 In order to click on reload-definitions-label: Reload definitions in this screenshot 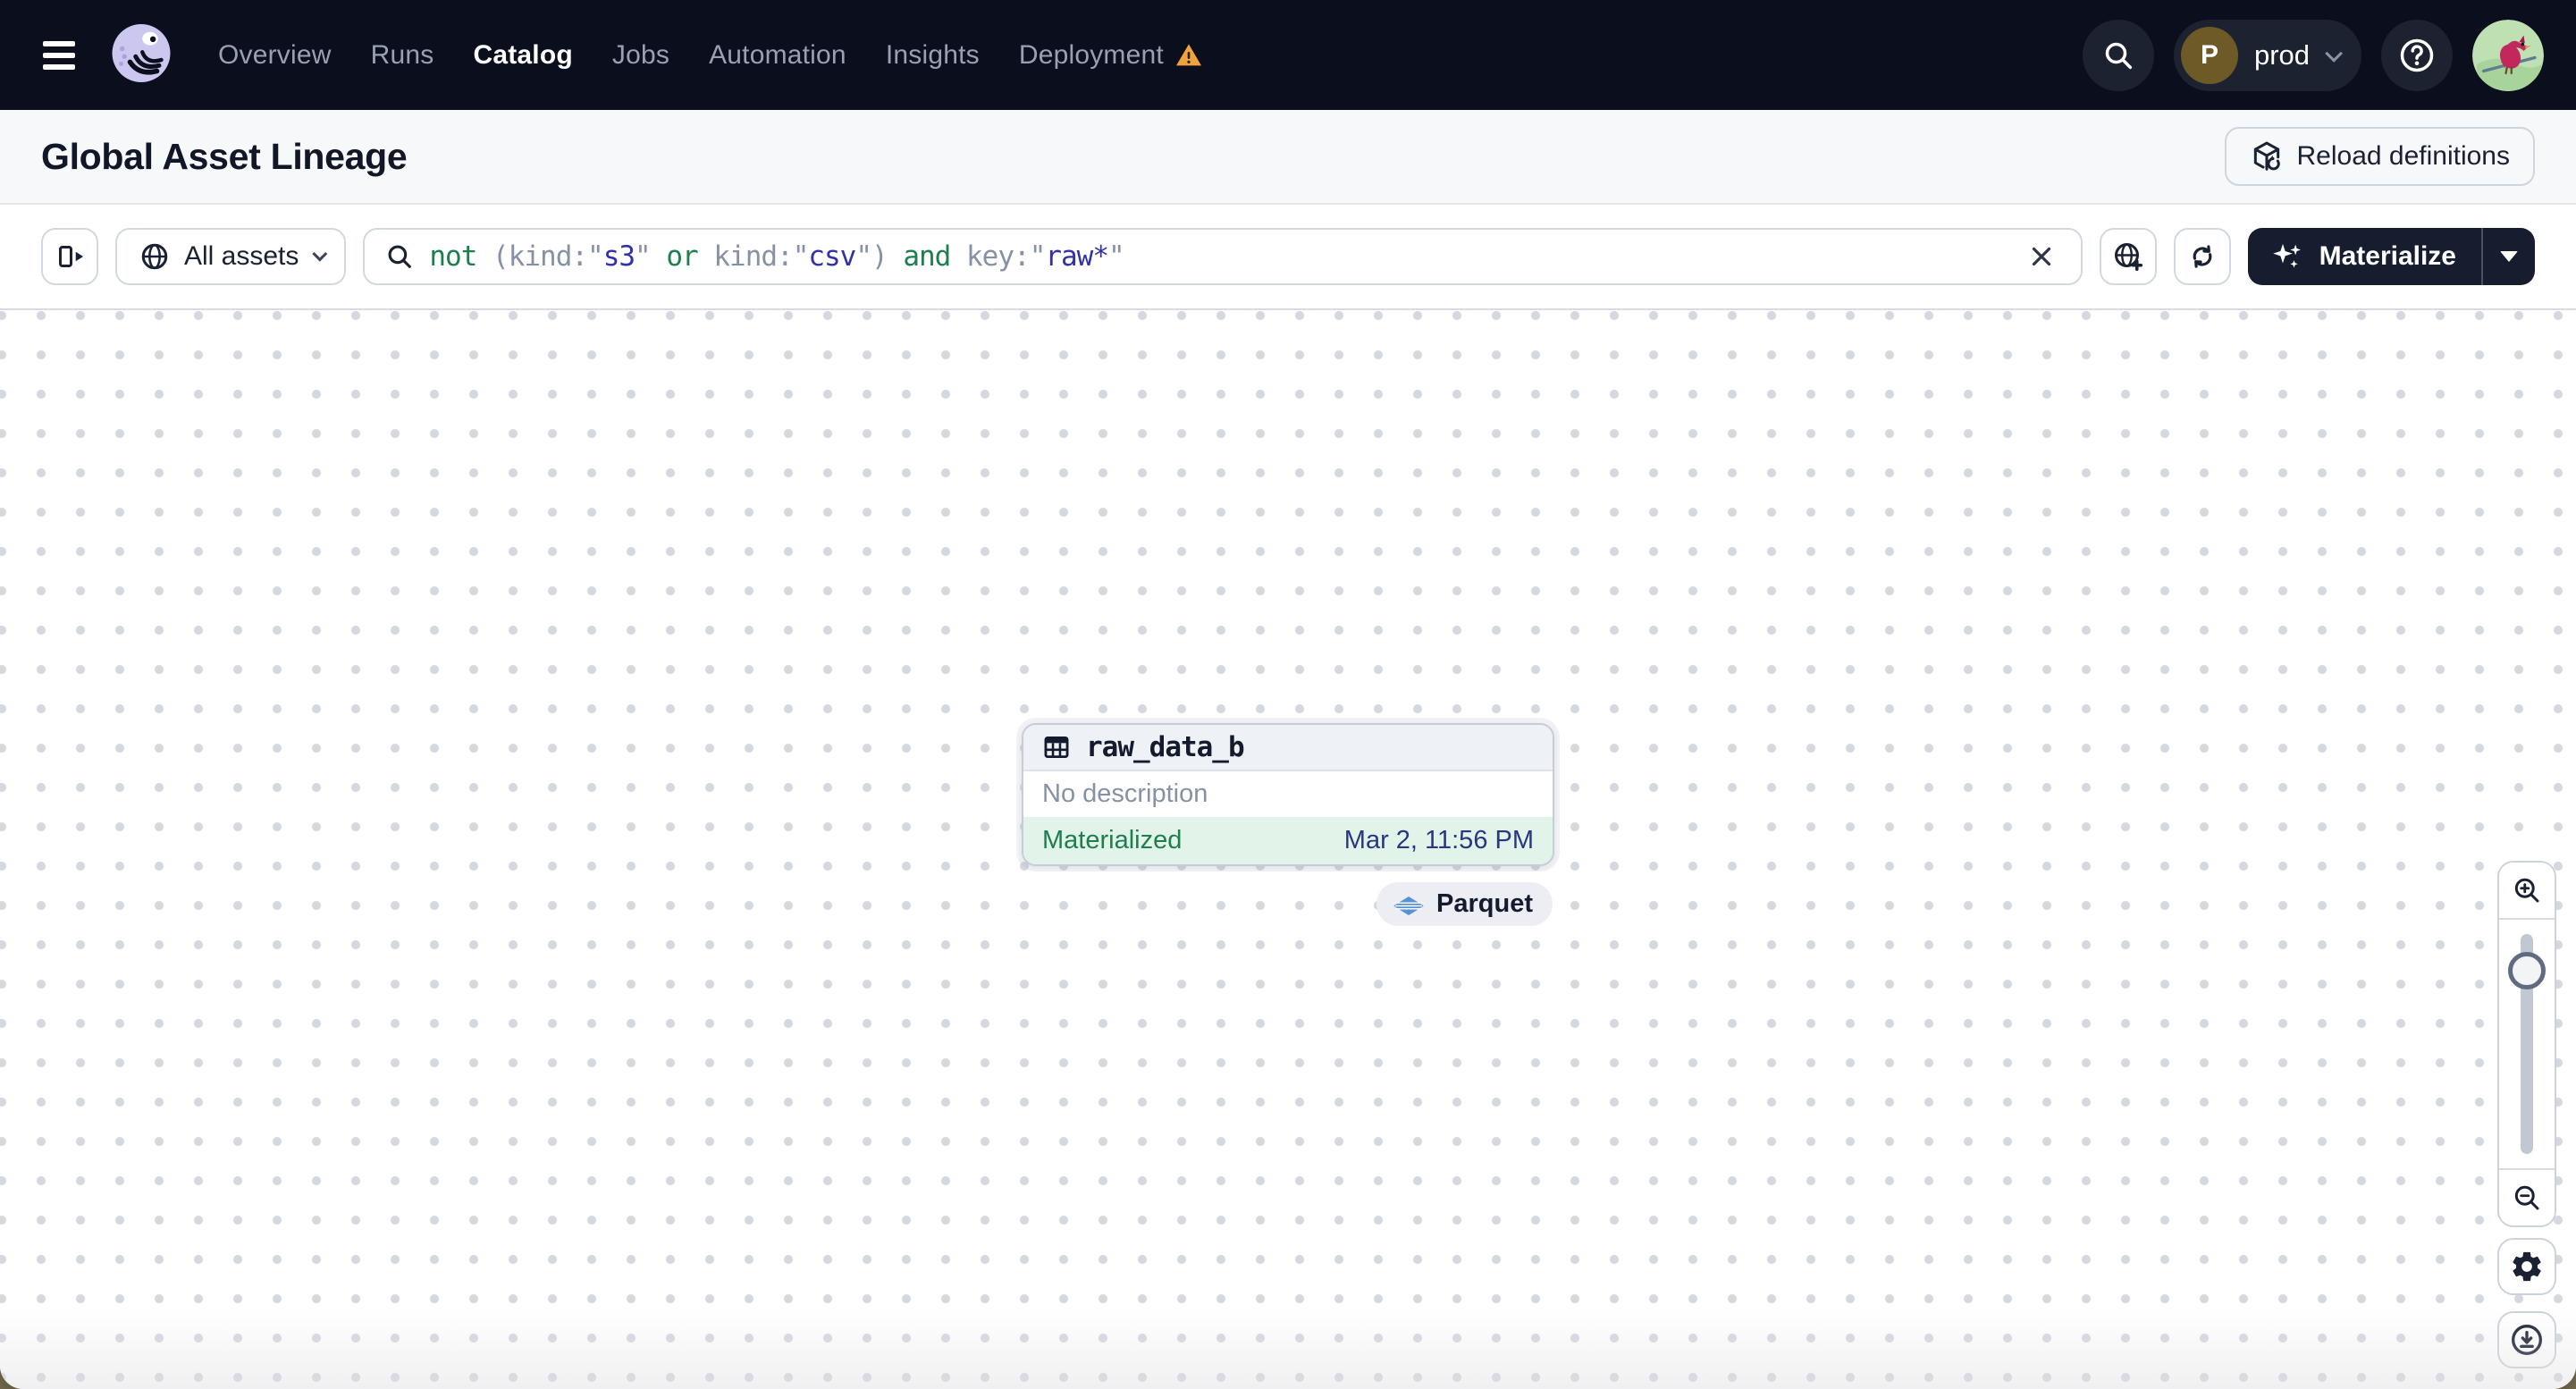, I will do `click(2404, 156)`.